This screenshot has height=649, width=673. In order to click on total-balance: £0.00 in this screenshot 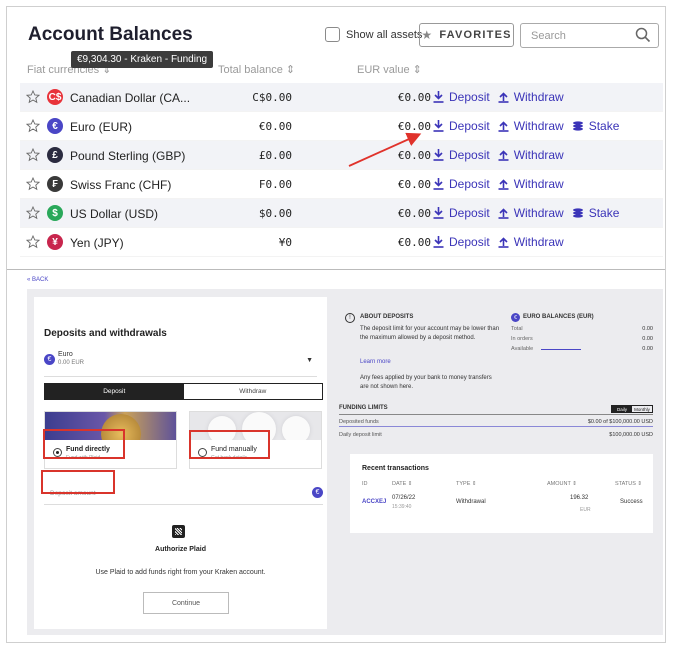, I will do `click(275, 155)`.